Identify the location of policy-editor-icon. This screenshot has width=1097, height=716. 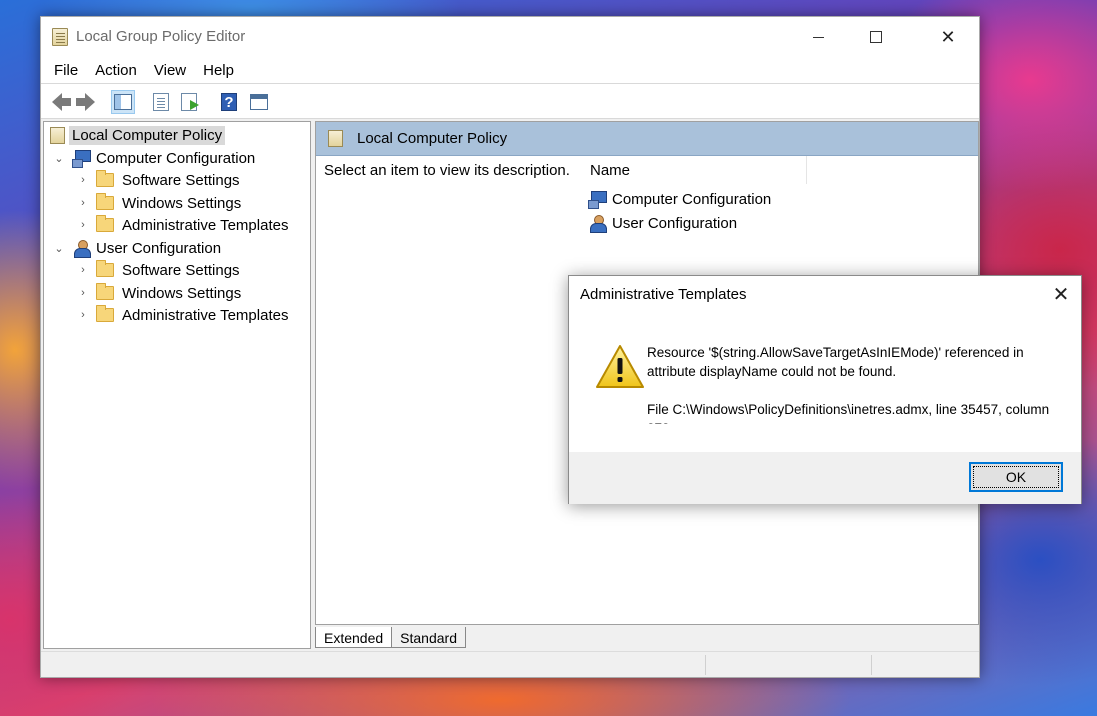
(60, 37).